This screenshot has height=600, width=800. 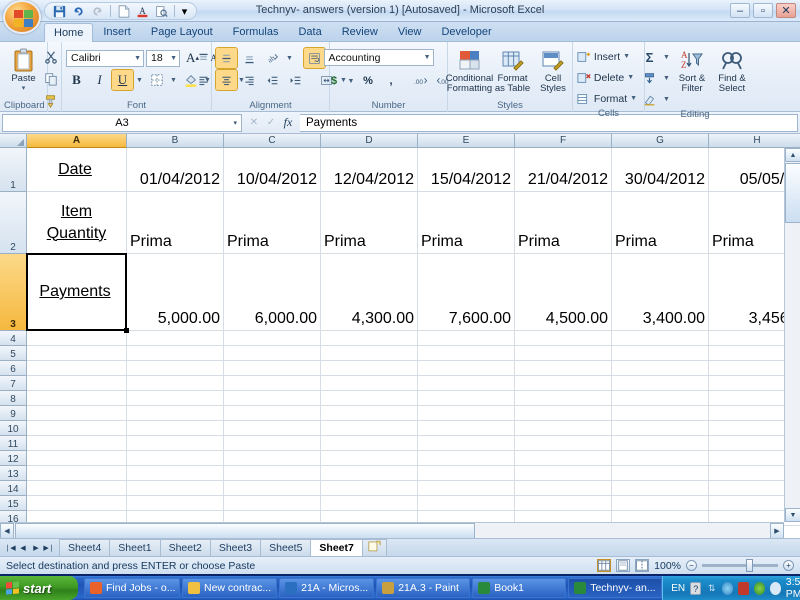 I want to click on office-button, so click(x=22, y=17).